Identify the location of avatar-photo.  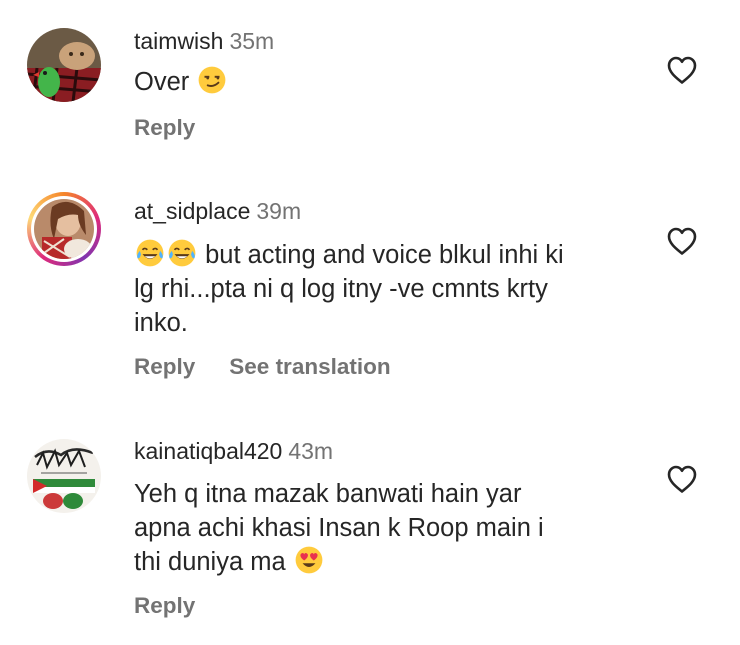
(64, 229).